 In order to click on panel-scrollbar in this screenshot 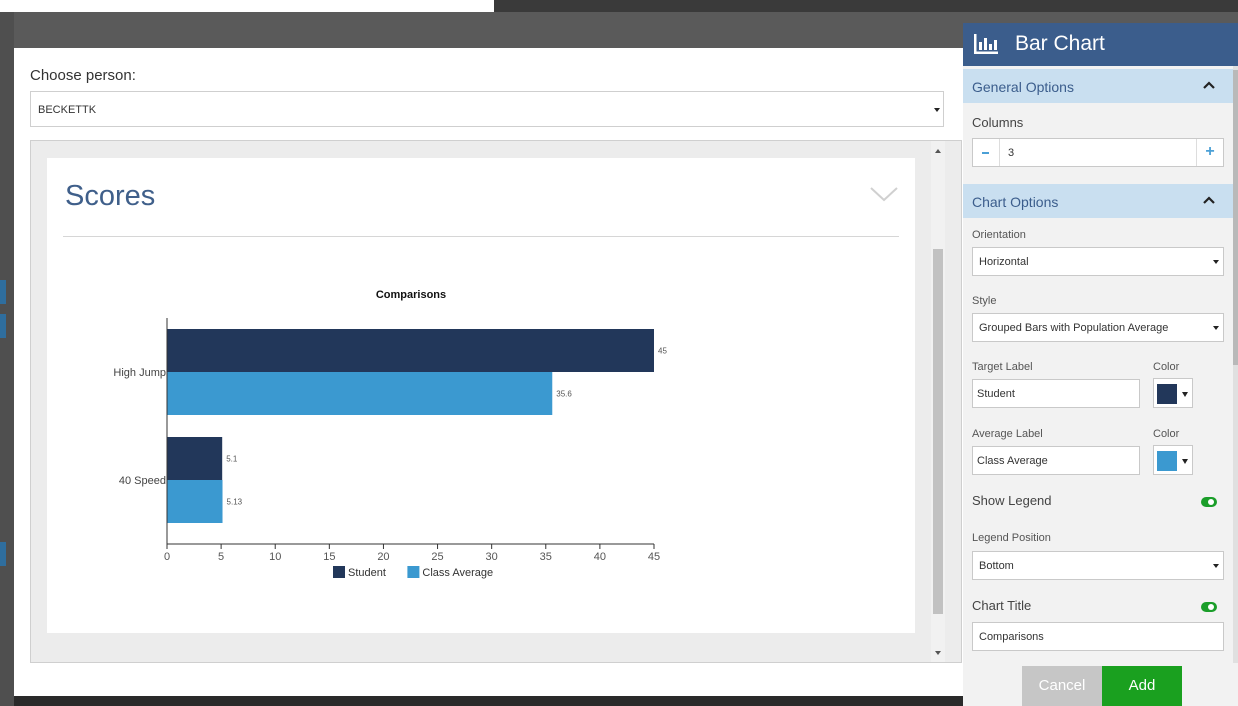, I will do `click(1235, 364)`.